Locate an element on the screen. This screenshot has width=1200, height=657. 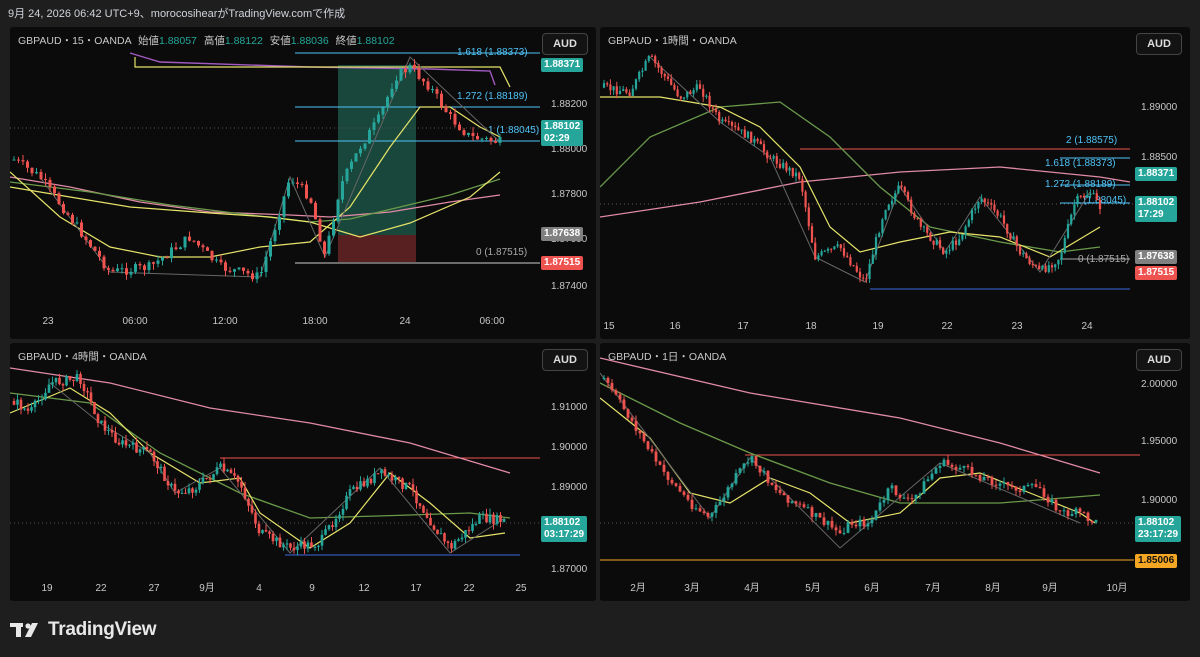
fib-label: 1.272 (1.88189) is located at coordinates (1080, 184).